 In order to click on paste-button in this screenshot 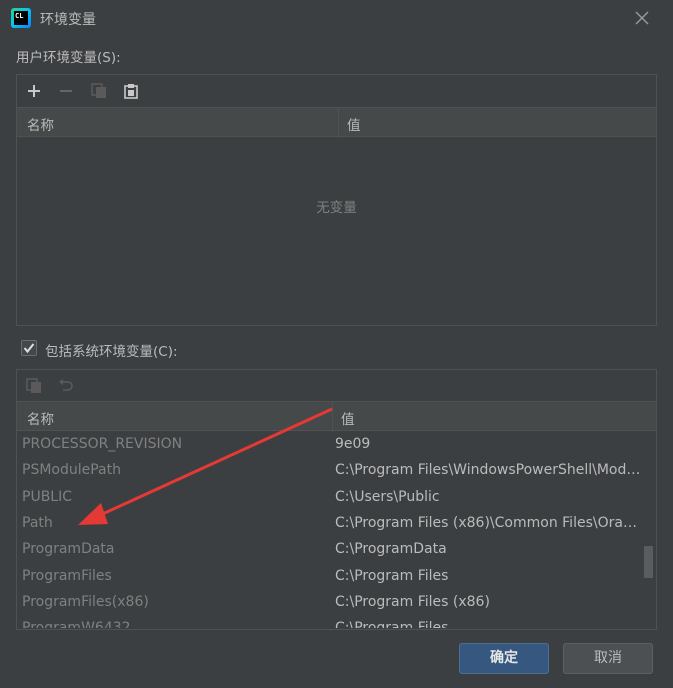, I will do `click(131, 91)`.